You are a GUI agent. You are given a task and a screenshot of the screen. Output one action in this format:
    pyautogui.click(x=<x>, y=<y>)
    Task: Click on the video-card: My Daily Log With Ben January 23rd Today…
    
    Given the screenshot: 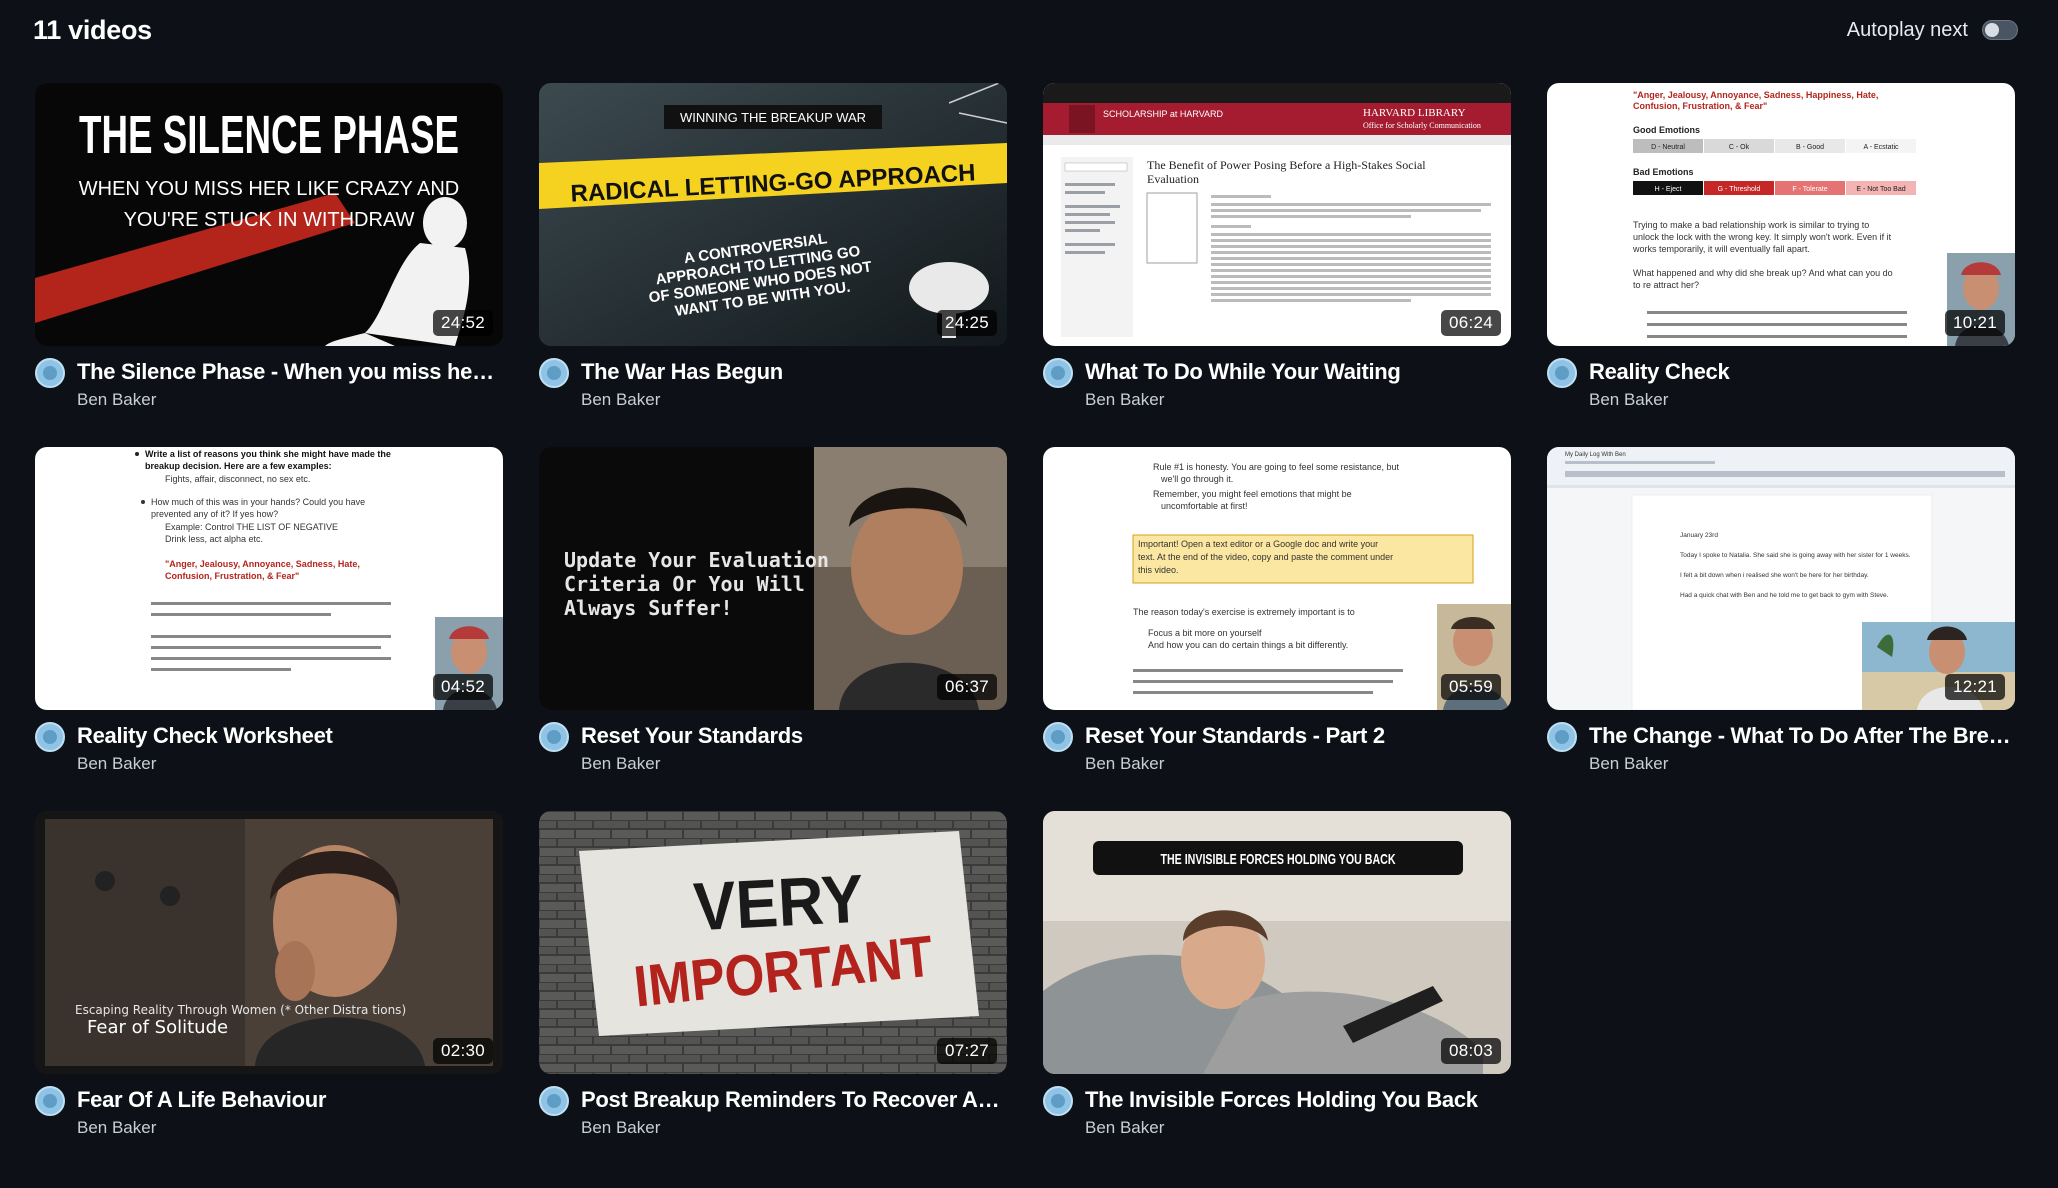 What is the action you would take?
    pyautogui.click(x=1781, y=629)
    